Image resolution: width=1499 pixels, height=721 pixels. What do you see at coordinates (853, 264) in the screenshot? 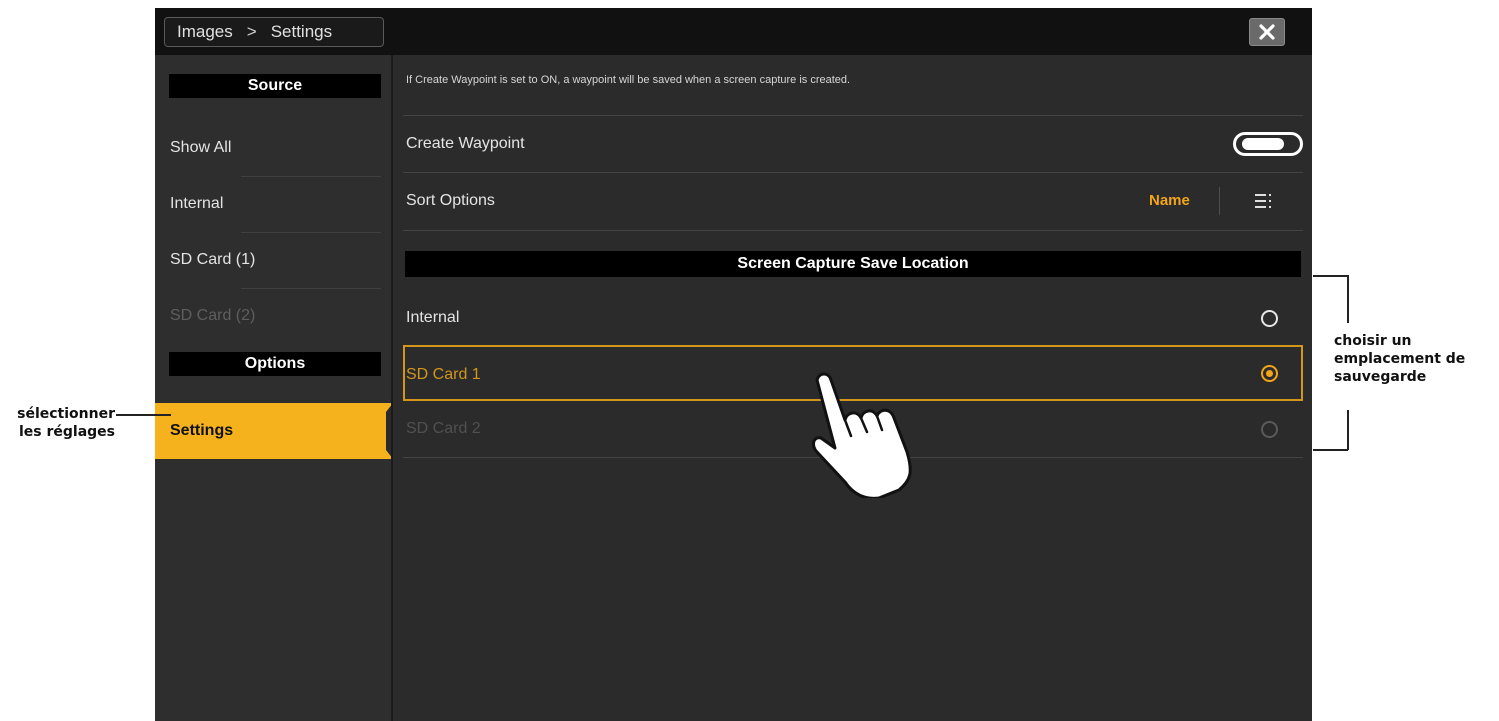
I see `save-location-header: Screen Capture Save Location` at bounding box center [853, 264].